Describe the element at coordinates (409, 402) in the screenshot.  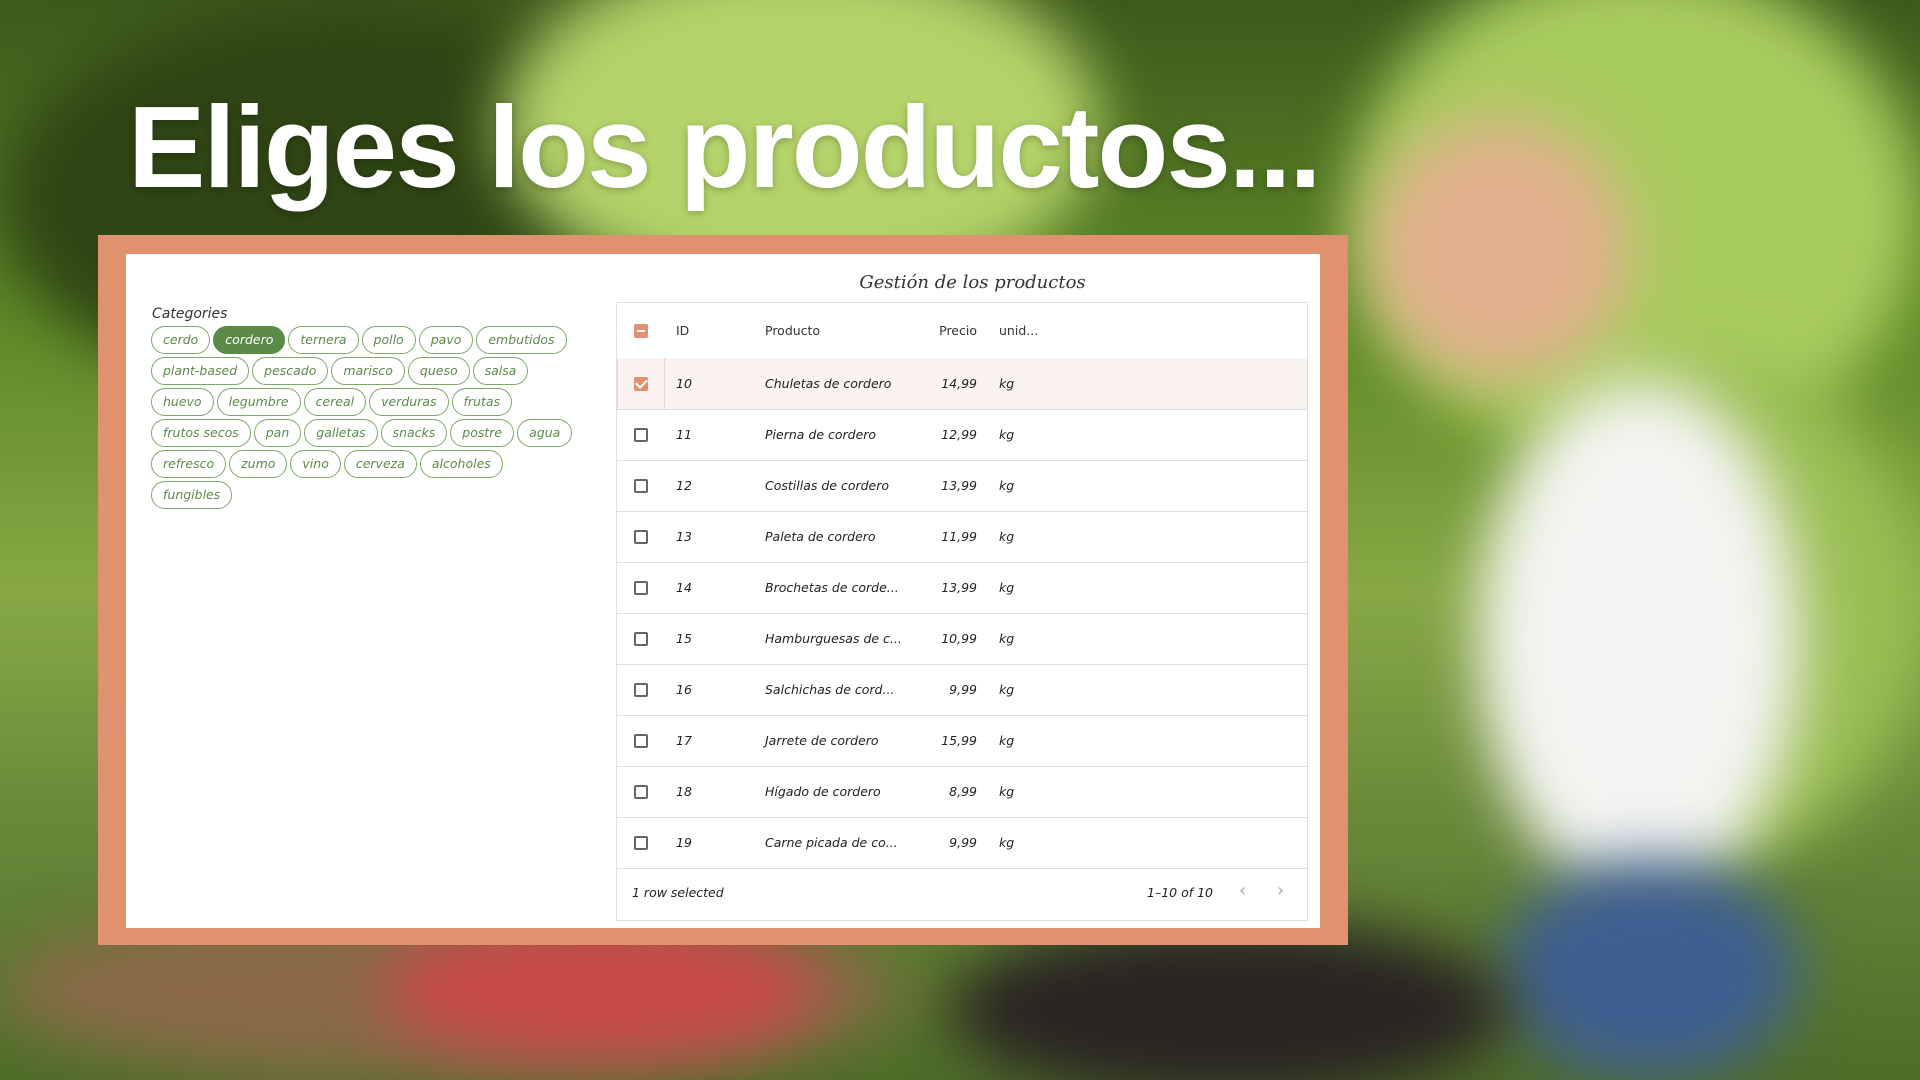
I see `category-chip-verduras: verduras` at that location.